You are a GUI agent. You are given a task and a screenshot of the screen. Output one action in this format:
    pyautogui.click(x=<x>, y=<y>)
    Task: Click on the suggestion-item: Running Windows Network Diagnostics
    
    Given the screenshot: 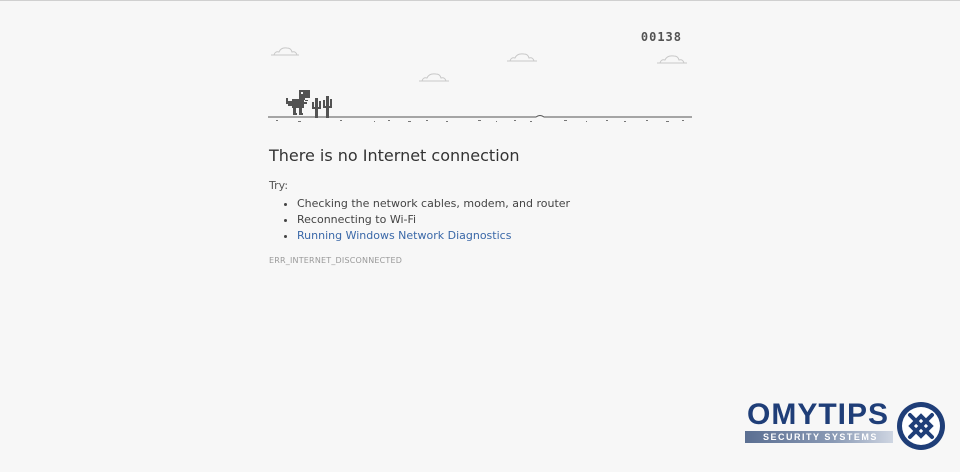 What is the action you would take?
    pyautogui.click(x=503, y=236)
    